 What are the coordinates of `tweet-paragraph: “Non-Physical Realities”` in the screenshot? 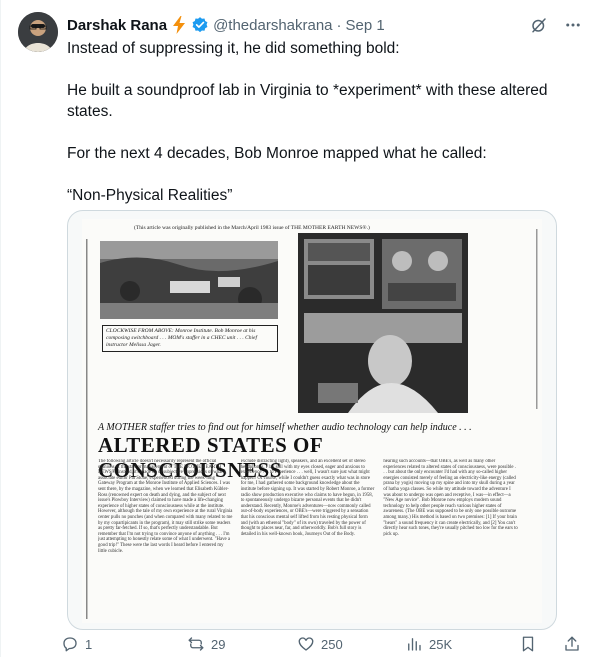 It's located at (150, 195).